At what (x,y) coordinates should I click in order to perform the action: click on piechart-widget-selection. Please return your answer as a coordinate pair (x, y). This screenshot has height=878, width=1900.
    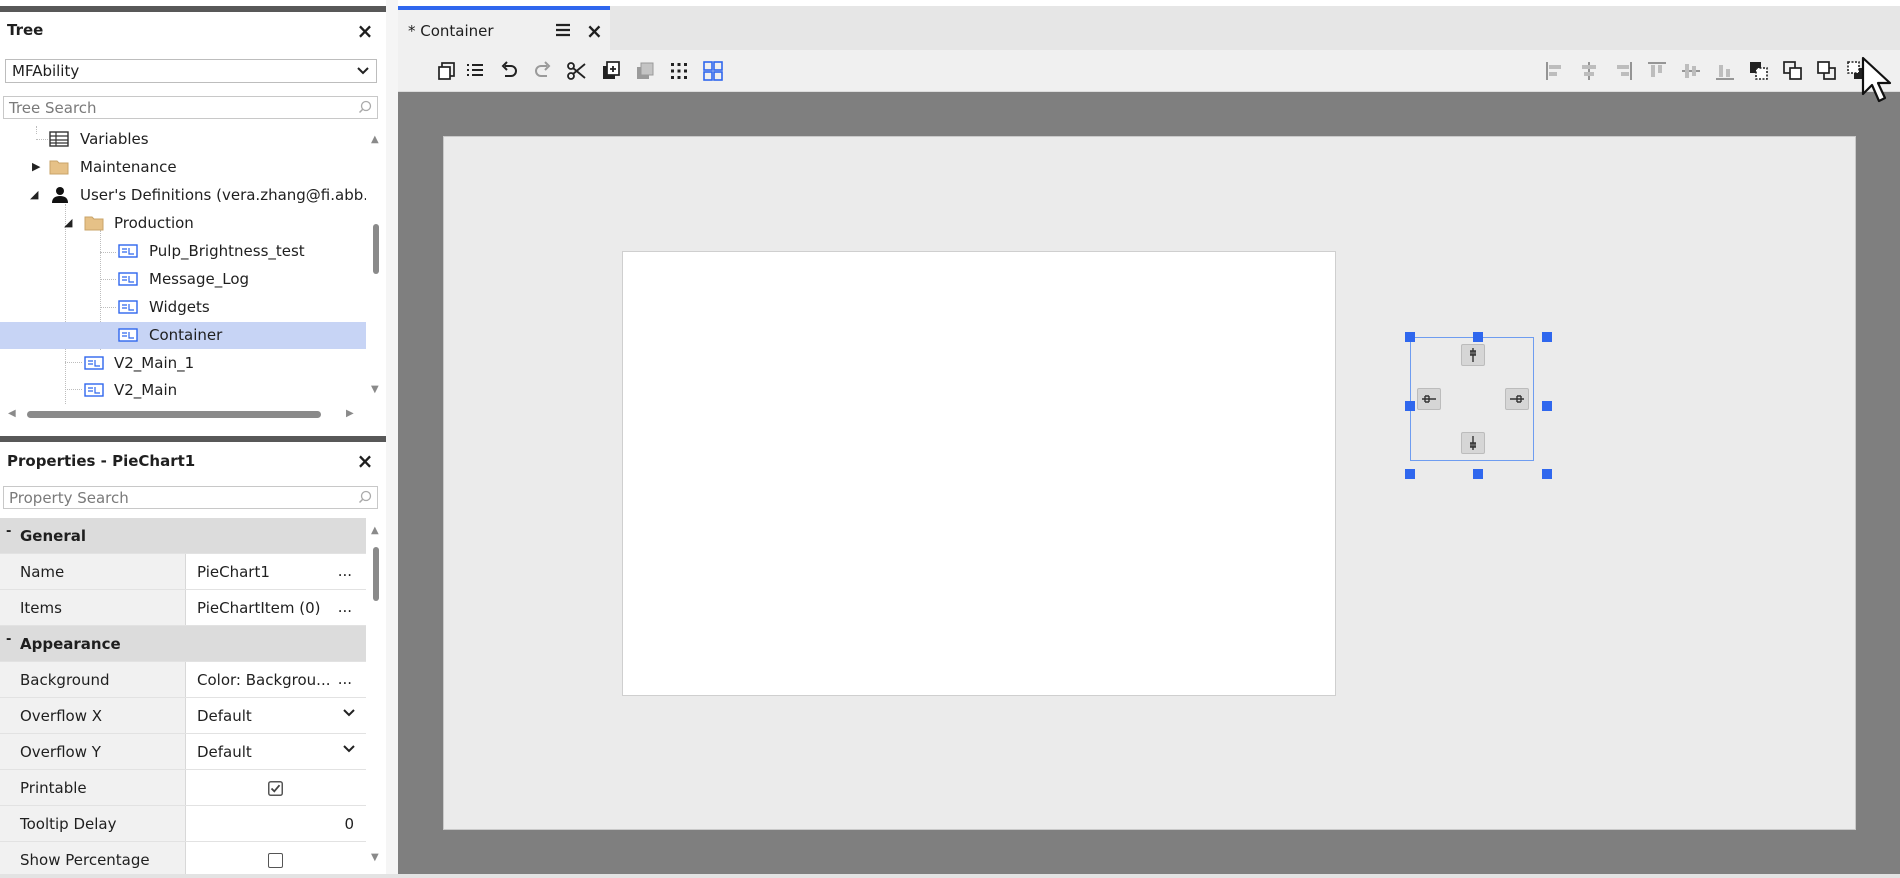
    Looking at the image, I should click on (1472, 399).